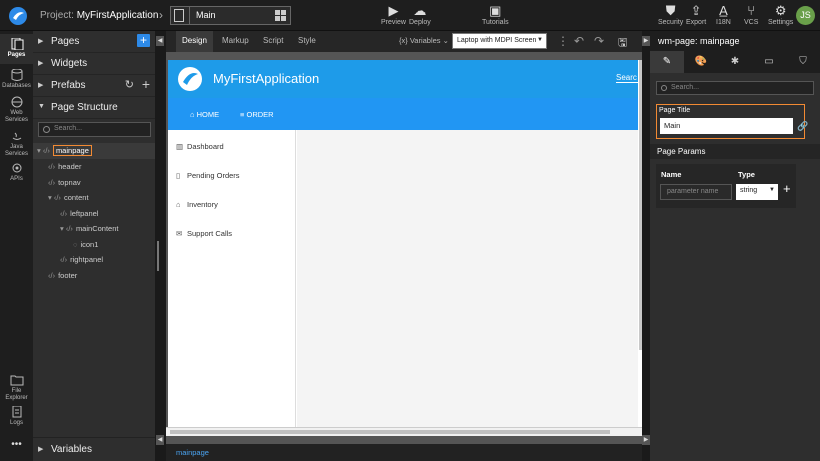  What do you see at coordinates (158, 256) in the screenshot?
I see `resize-handle` at bounding box center [158, 256].